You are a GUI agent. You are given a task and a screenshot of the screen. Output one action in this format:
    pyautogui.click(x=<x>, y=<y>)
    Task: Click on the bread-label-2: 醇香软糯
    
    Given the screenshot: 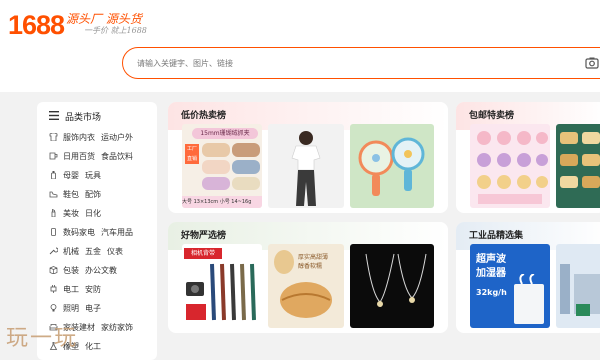 What is the action you would take?
    pyautogui.click(x=310, y=266)
    